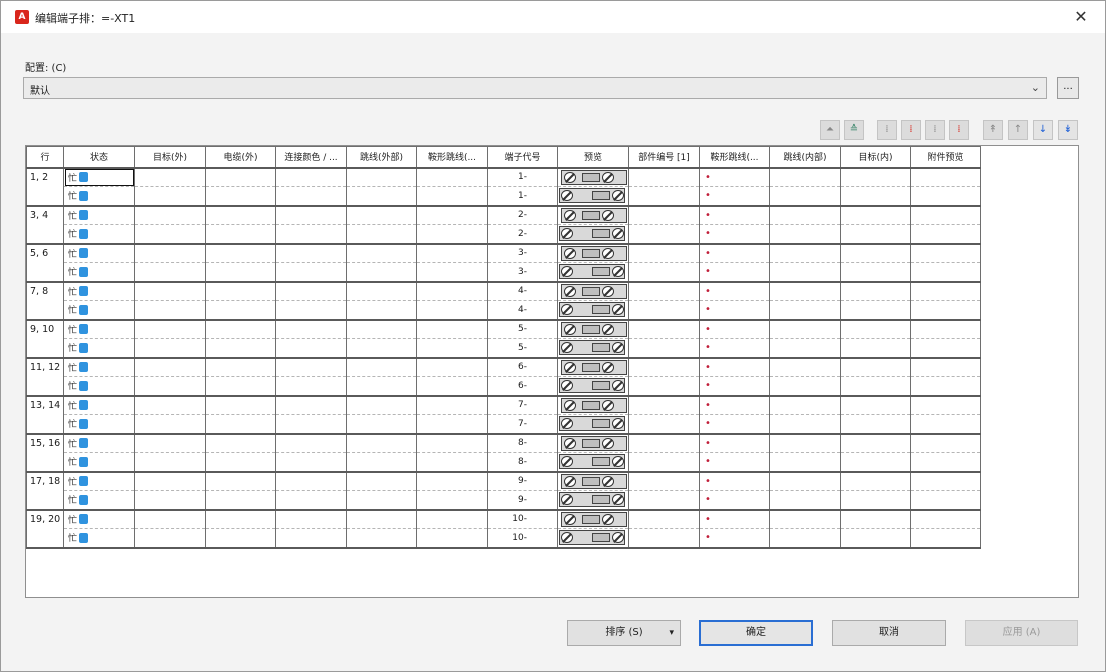  Describe the element at coordinates (522, 234) in the screenshot. I see `terminal-code-cell: 2-` at that location.